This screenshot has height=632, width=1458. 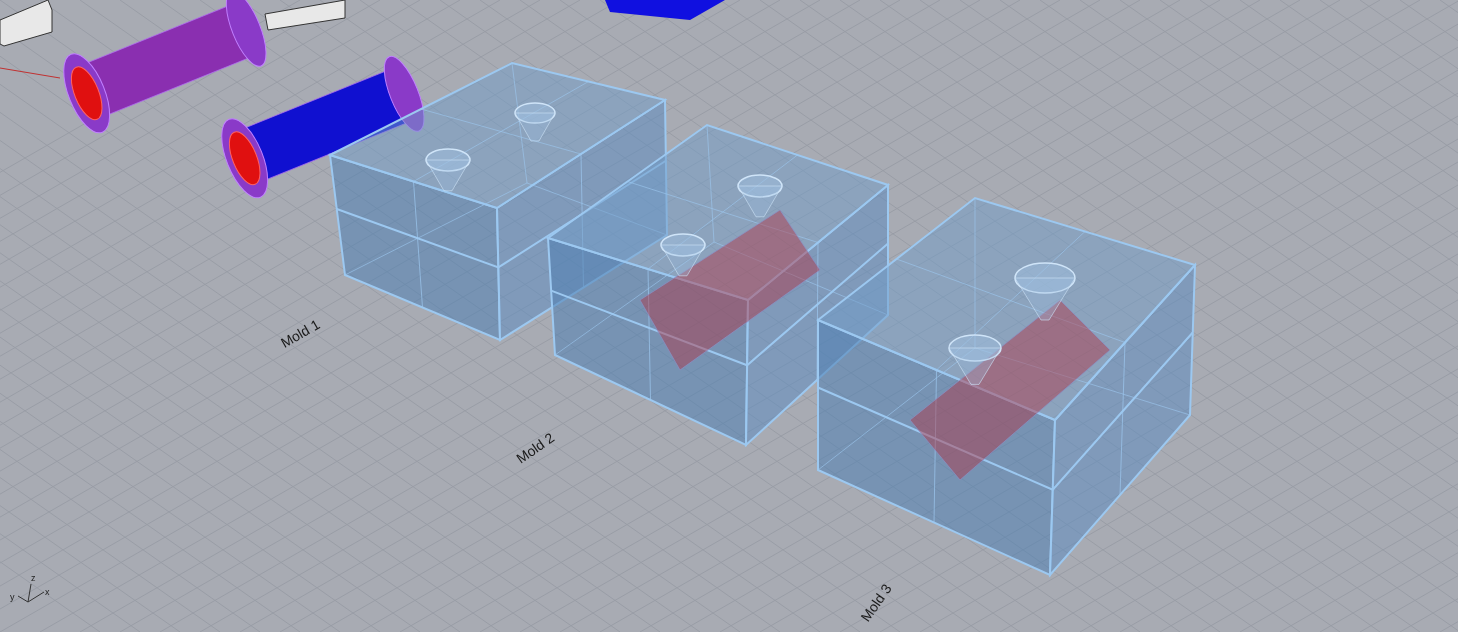 What do you see at coordinates (47, 592) in the screenshot?
I see `axis-label: x` at bounding box center [47, 592].